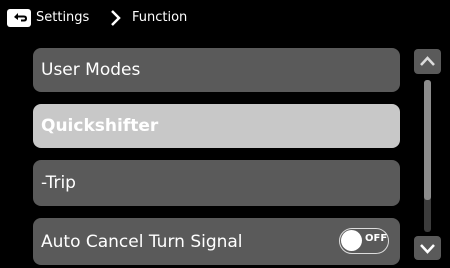 The width and height of the screenshot is (450, 268). I want to click on menu-item-label: Auto Cancel Turn Signal, so click(142, 241).